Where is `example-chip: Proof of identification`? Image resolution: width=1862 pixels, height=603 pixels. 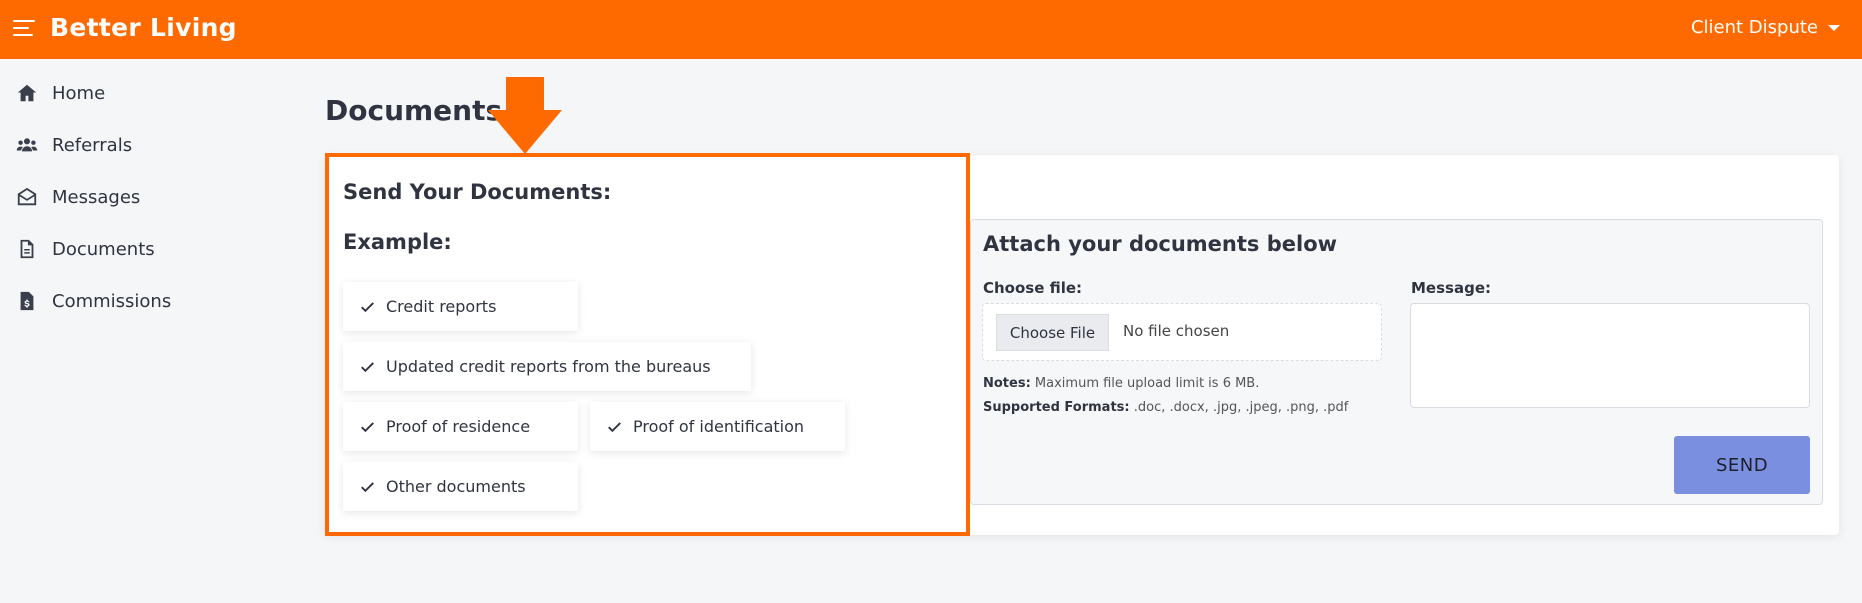
example-chip: Proof of identification is located at coordinates (717, 426).